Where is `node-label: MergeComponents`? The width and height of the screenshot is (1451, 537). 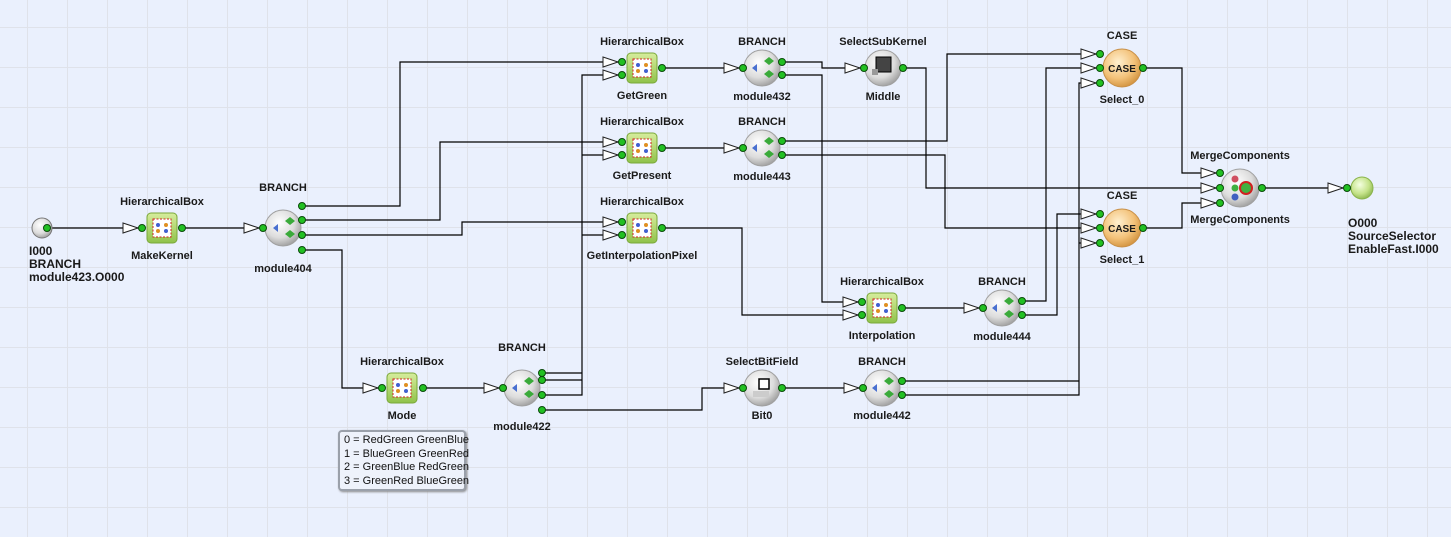
node-label: MergeComponents is located at coordinates (1240, 220).